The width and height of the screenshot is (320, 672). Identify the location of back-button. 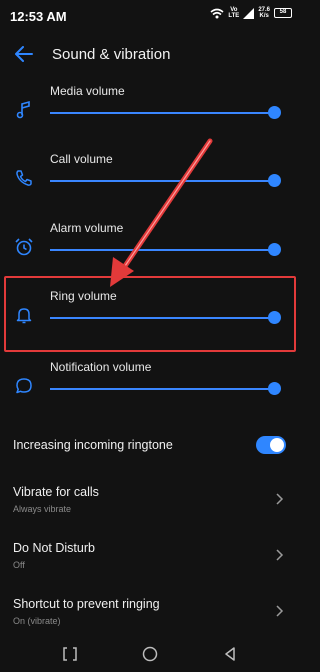
(24, 54).